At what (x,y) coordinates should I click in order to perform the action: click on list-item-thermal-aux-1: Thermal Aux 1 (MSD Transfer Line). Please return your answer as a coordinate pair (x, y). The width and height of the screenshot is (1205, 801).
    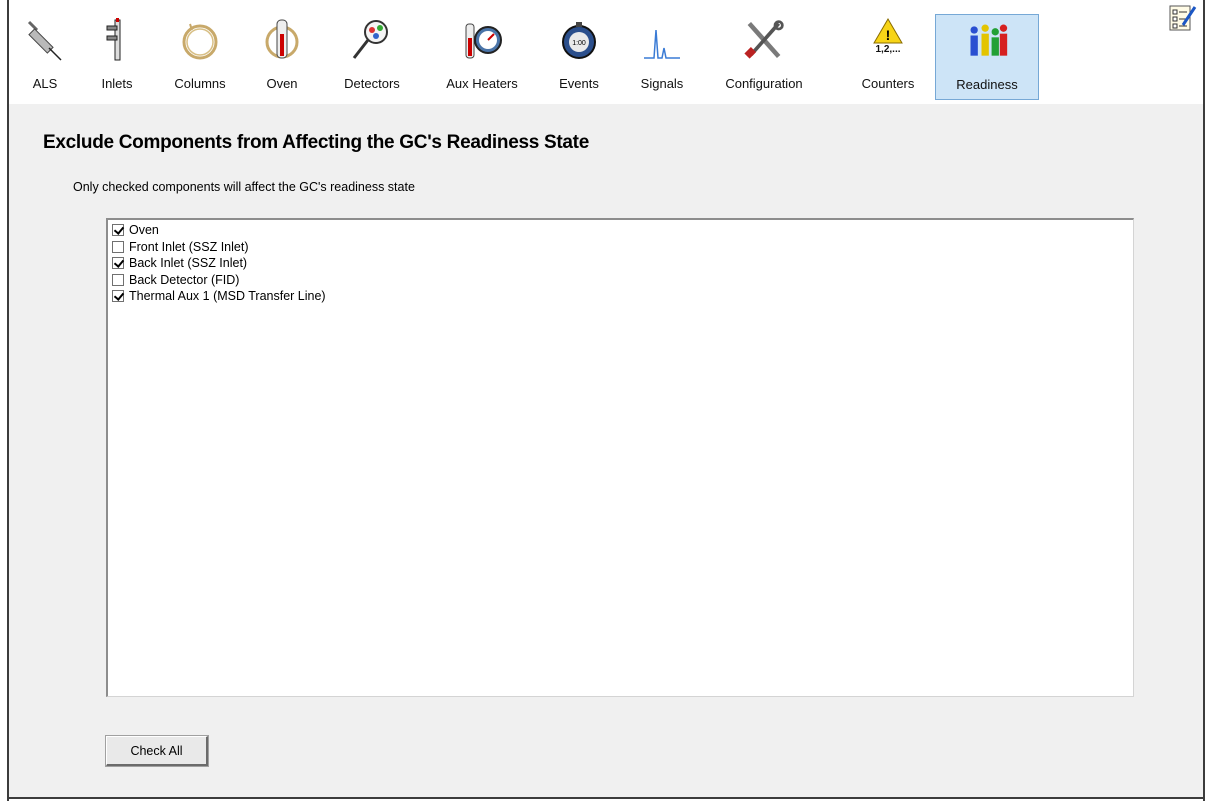
    Looking at the image, I should click on (620, 296).